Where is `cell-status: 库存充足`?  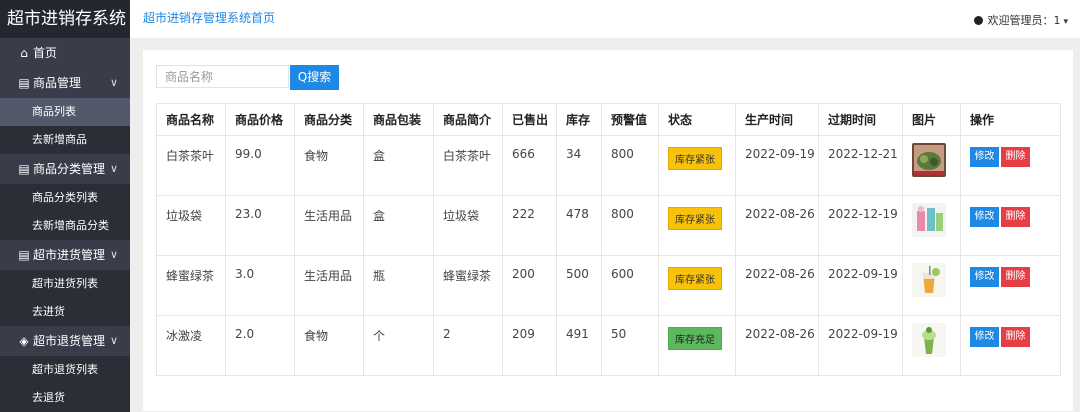
cell-status: 库存充足 is located at coordinates (697, 345).